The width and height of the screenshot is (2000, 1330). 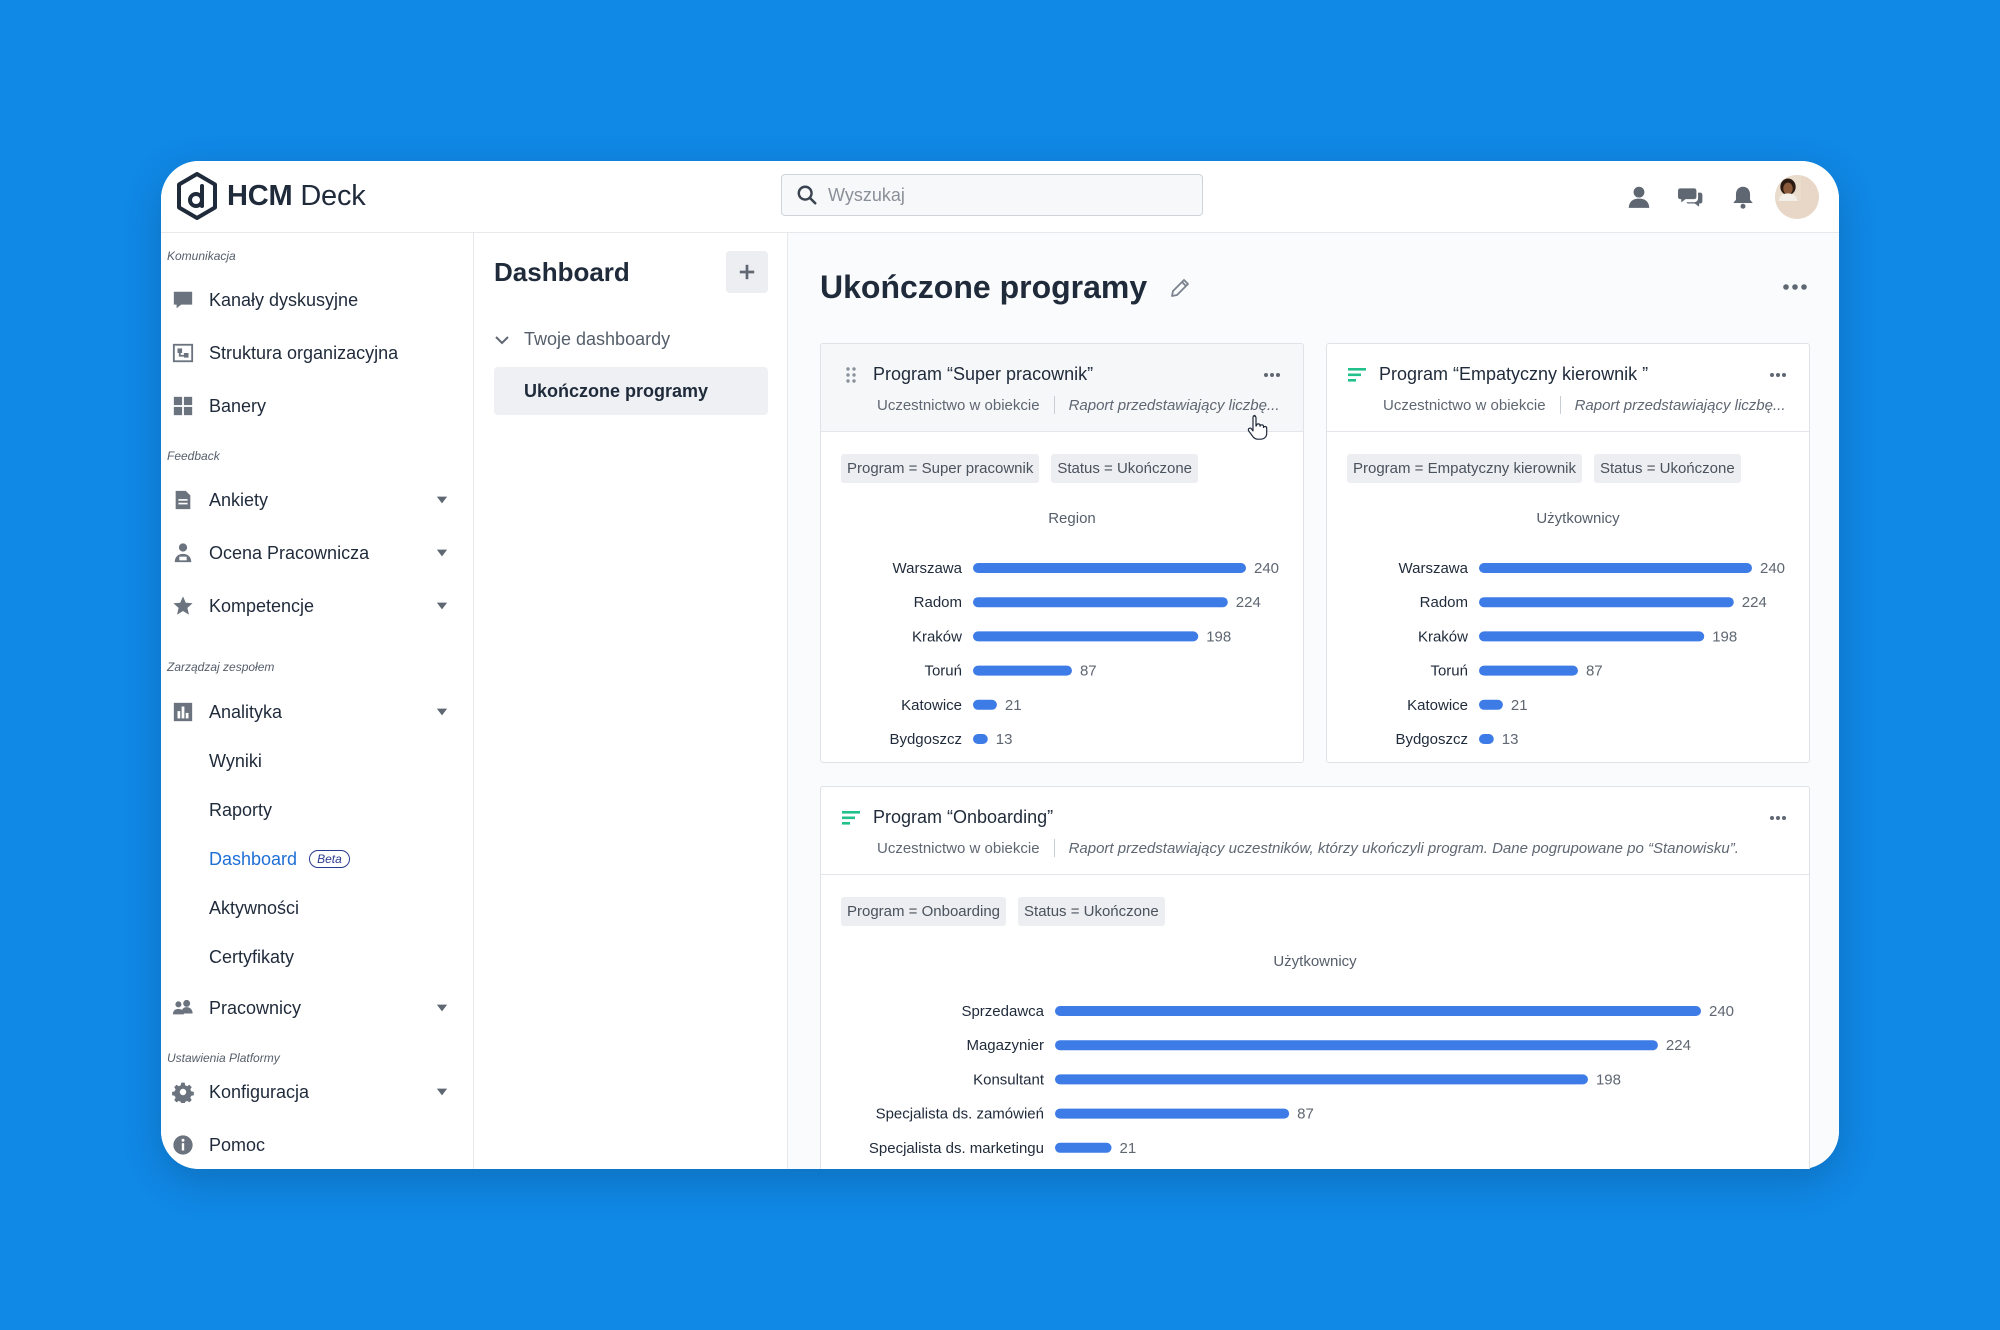 What do you see at coordinates (1795, 287) in the screenshot?
I see `more-options-icon` at bounding box center [1795, 287].